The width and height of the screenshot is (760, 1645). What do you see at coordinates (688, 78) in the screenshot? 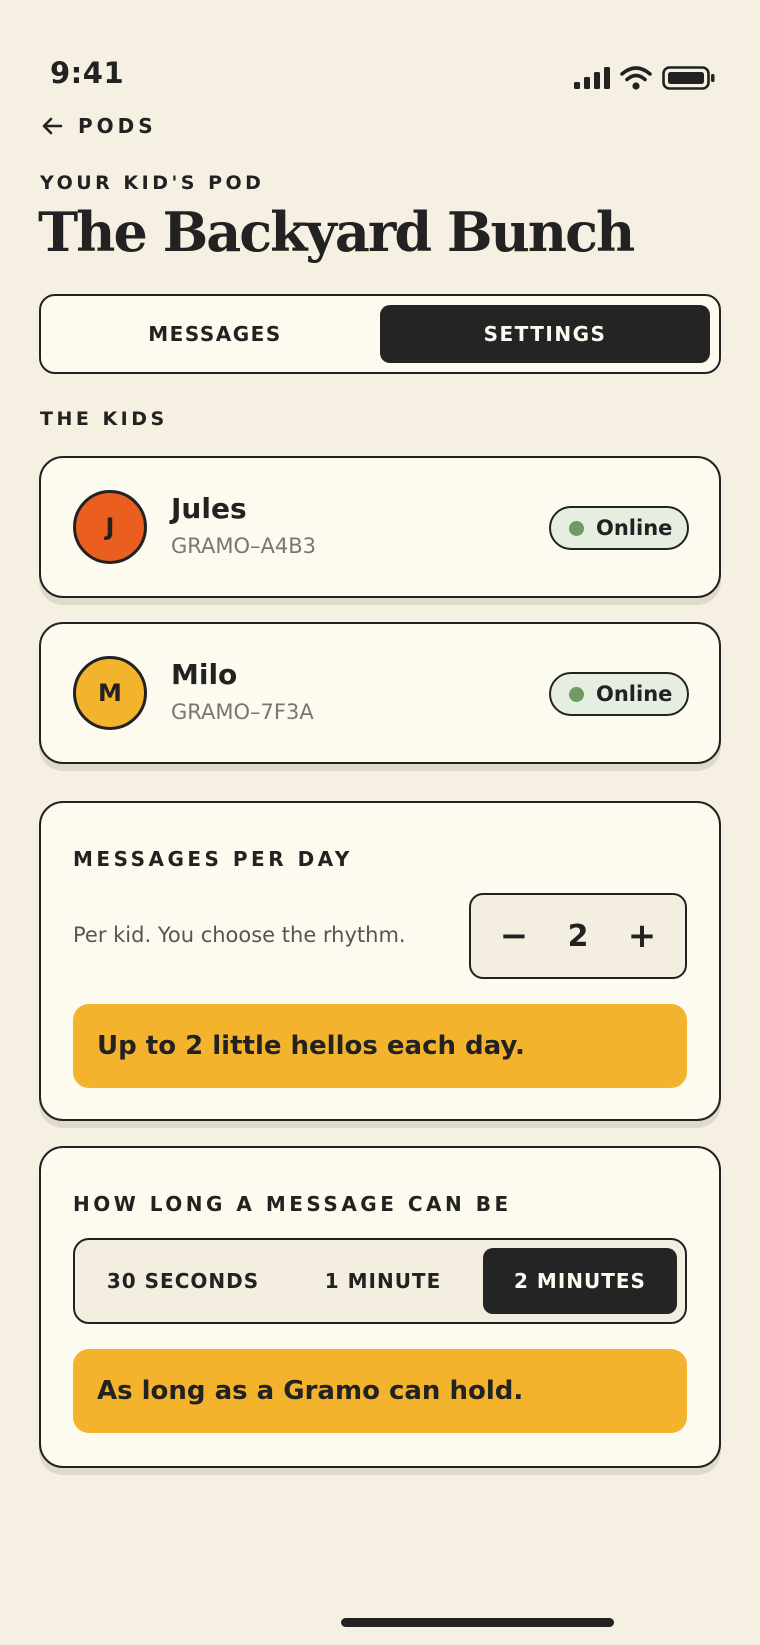
I see `battery-icon` at bounding box center [688, 78].